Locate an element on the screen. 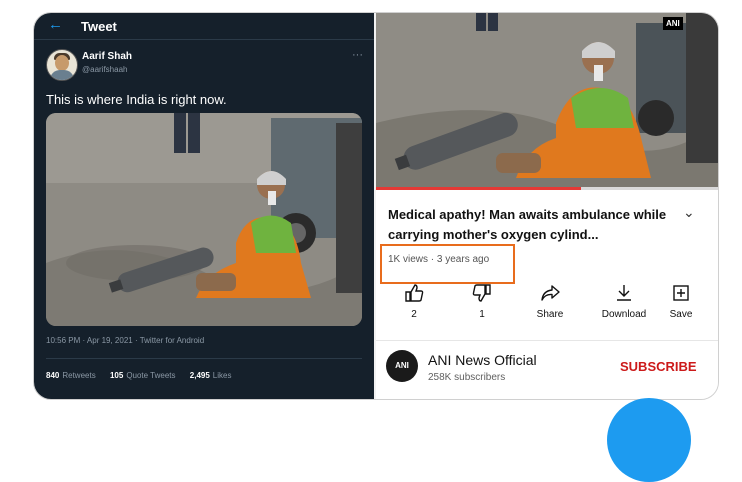 The image size is (742, 482). likes-count: 2,495 is located at coordinates (200, 375).